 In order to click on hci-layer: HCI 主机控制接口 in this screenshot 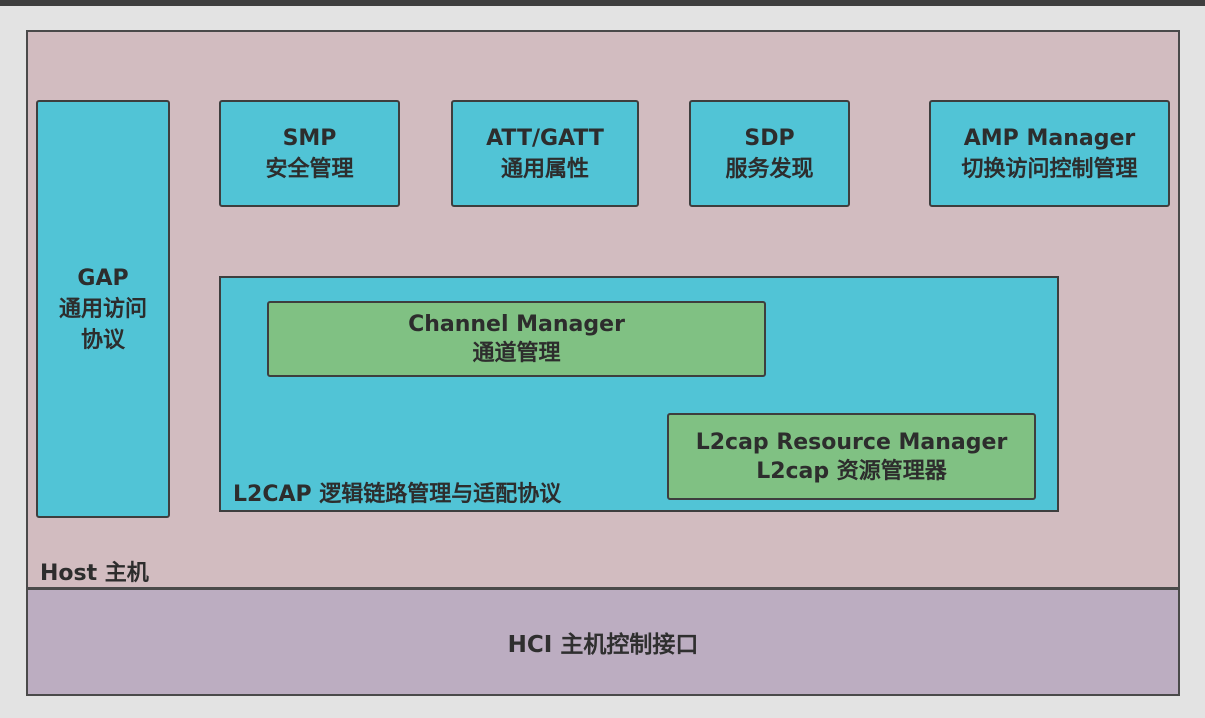, I will do `click(603, 642)`.